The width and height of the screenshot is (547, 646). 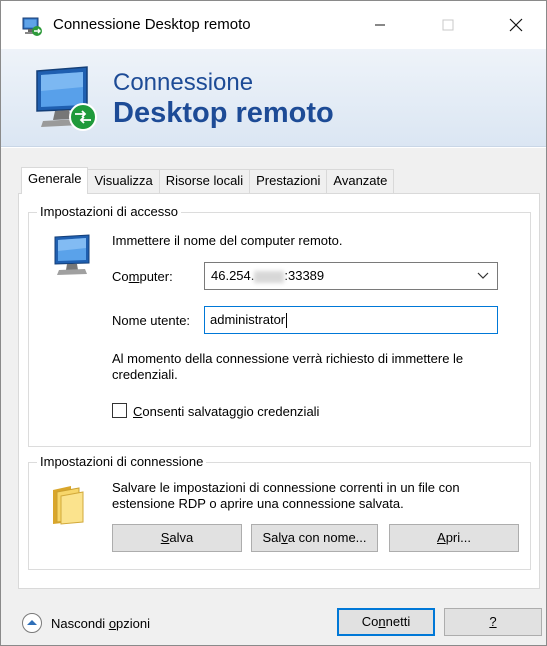 I want to click on connection-settings-legend: Impostazioni di connessione, so click(x=122, y=461).